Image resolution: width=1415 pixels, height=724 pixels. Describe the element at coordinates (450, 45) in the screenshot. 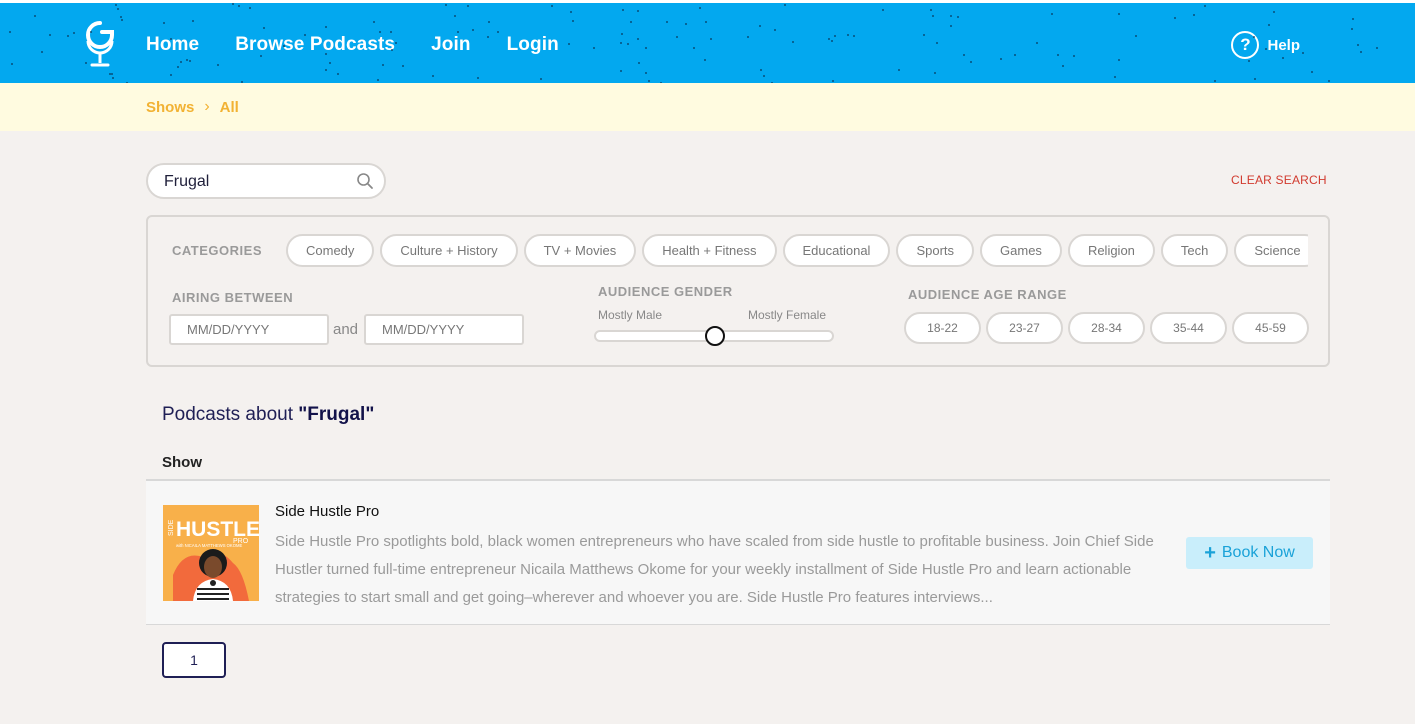

I see `nav-join-link: Join` at that location.